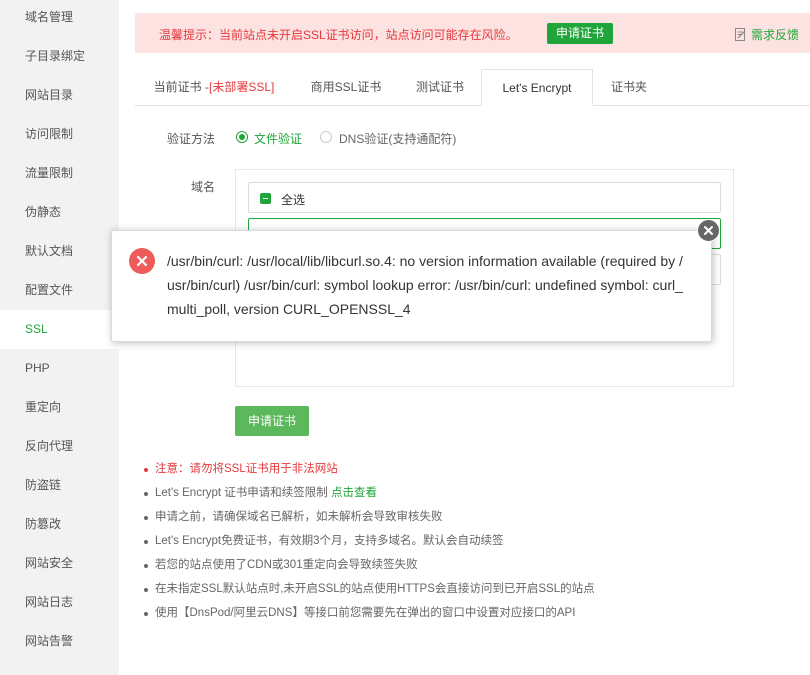  I want to click on sidebar-item-traffic-limit: 流量限制, so click(59, 173).